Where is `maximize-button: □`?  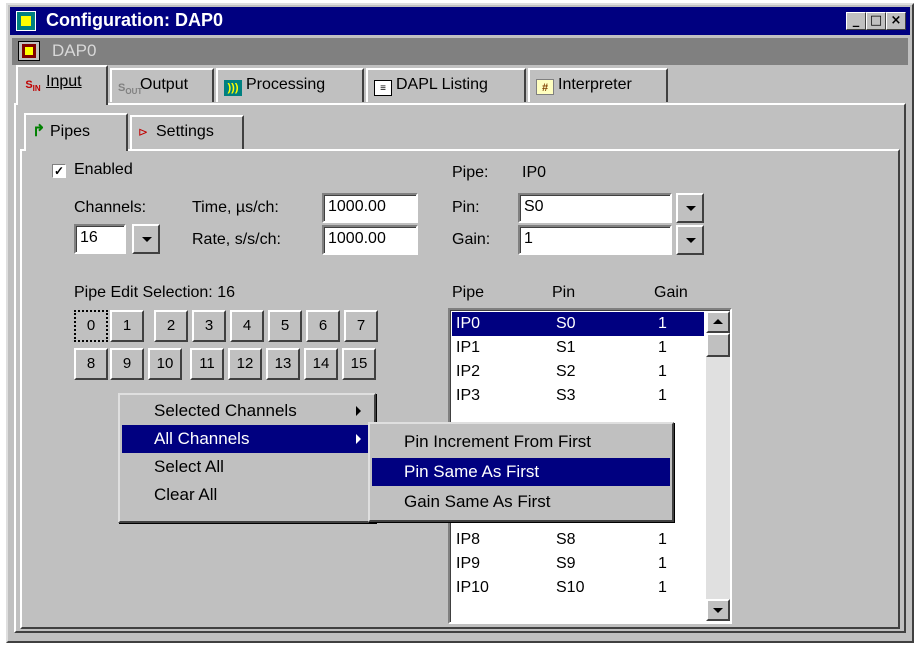 maximize-button: □ is located at coordinates (876, 21).